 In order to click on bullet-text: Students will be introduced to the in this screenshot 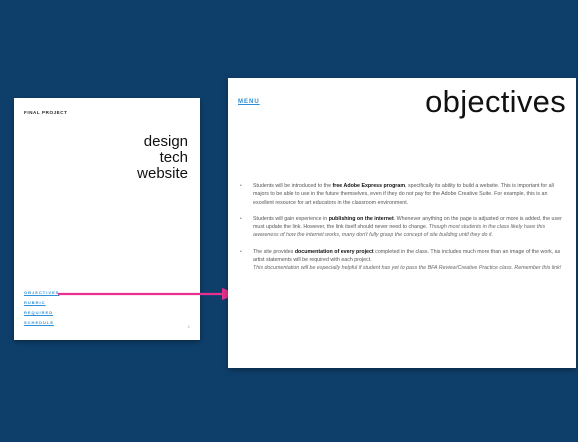, I will do `click(293, 186)`.